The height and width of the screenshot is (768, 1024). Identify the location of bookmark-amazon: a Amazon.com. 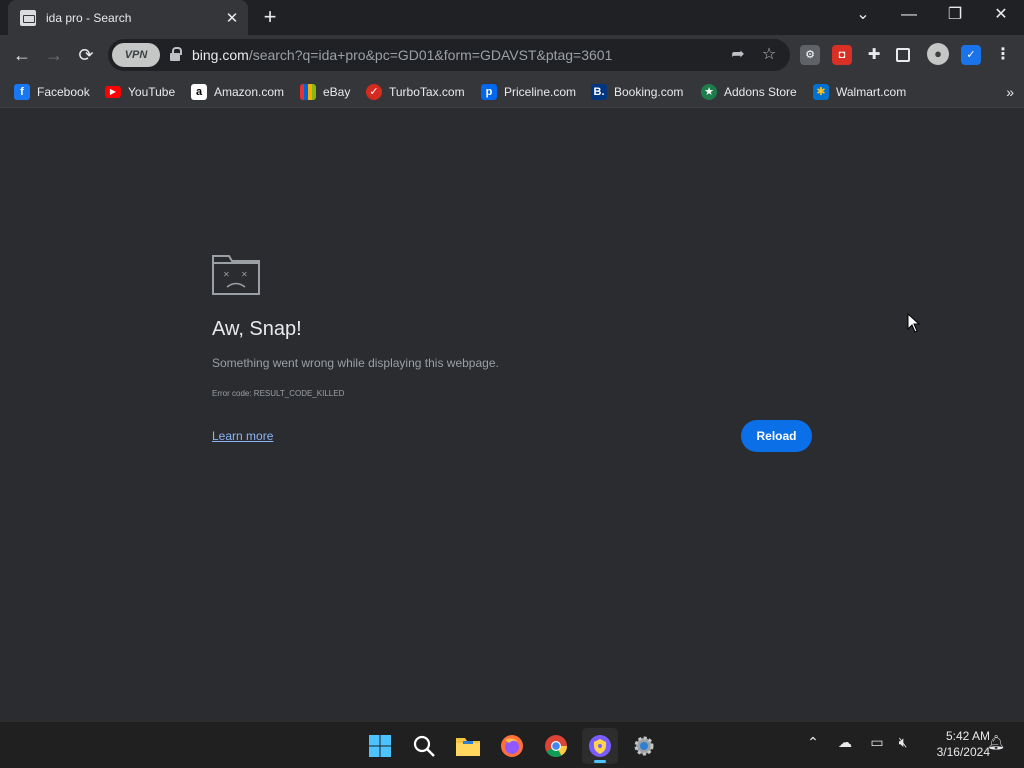
(237, 92).